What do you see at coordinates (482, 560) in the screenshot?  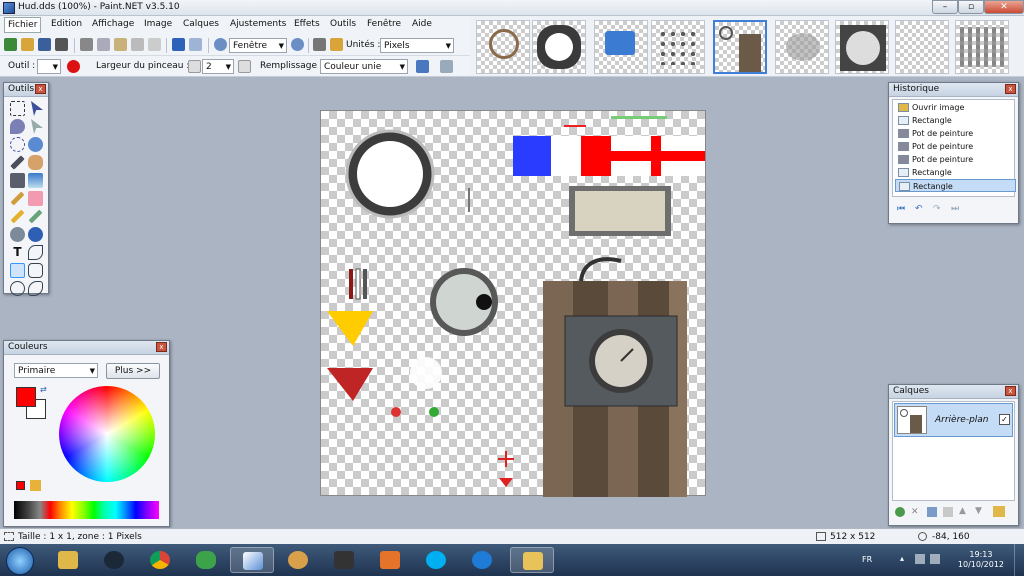 I see `taskbar-ie` at bounding box center [482, 560].